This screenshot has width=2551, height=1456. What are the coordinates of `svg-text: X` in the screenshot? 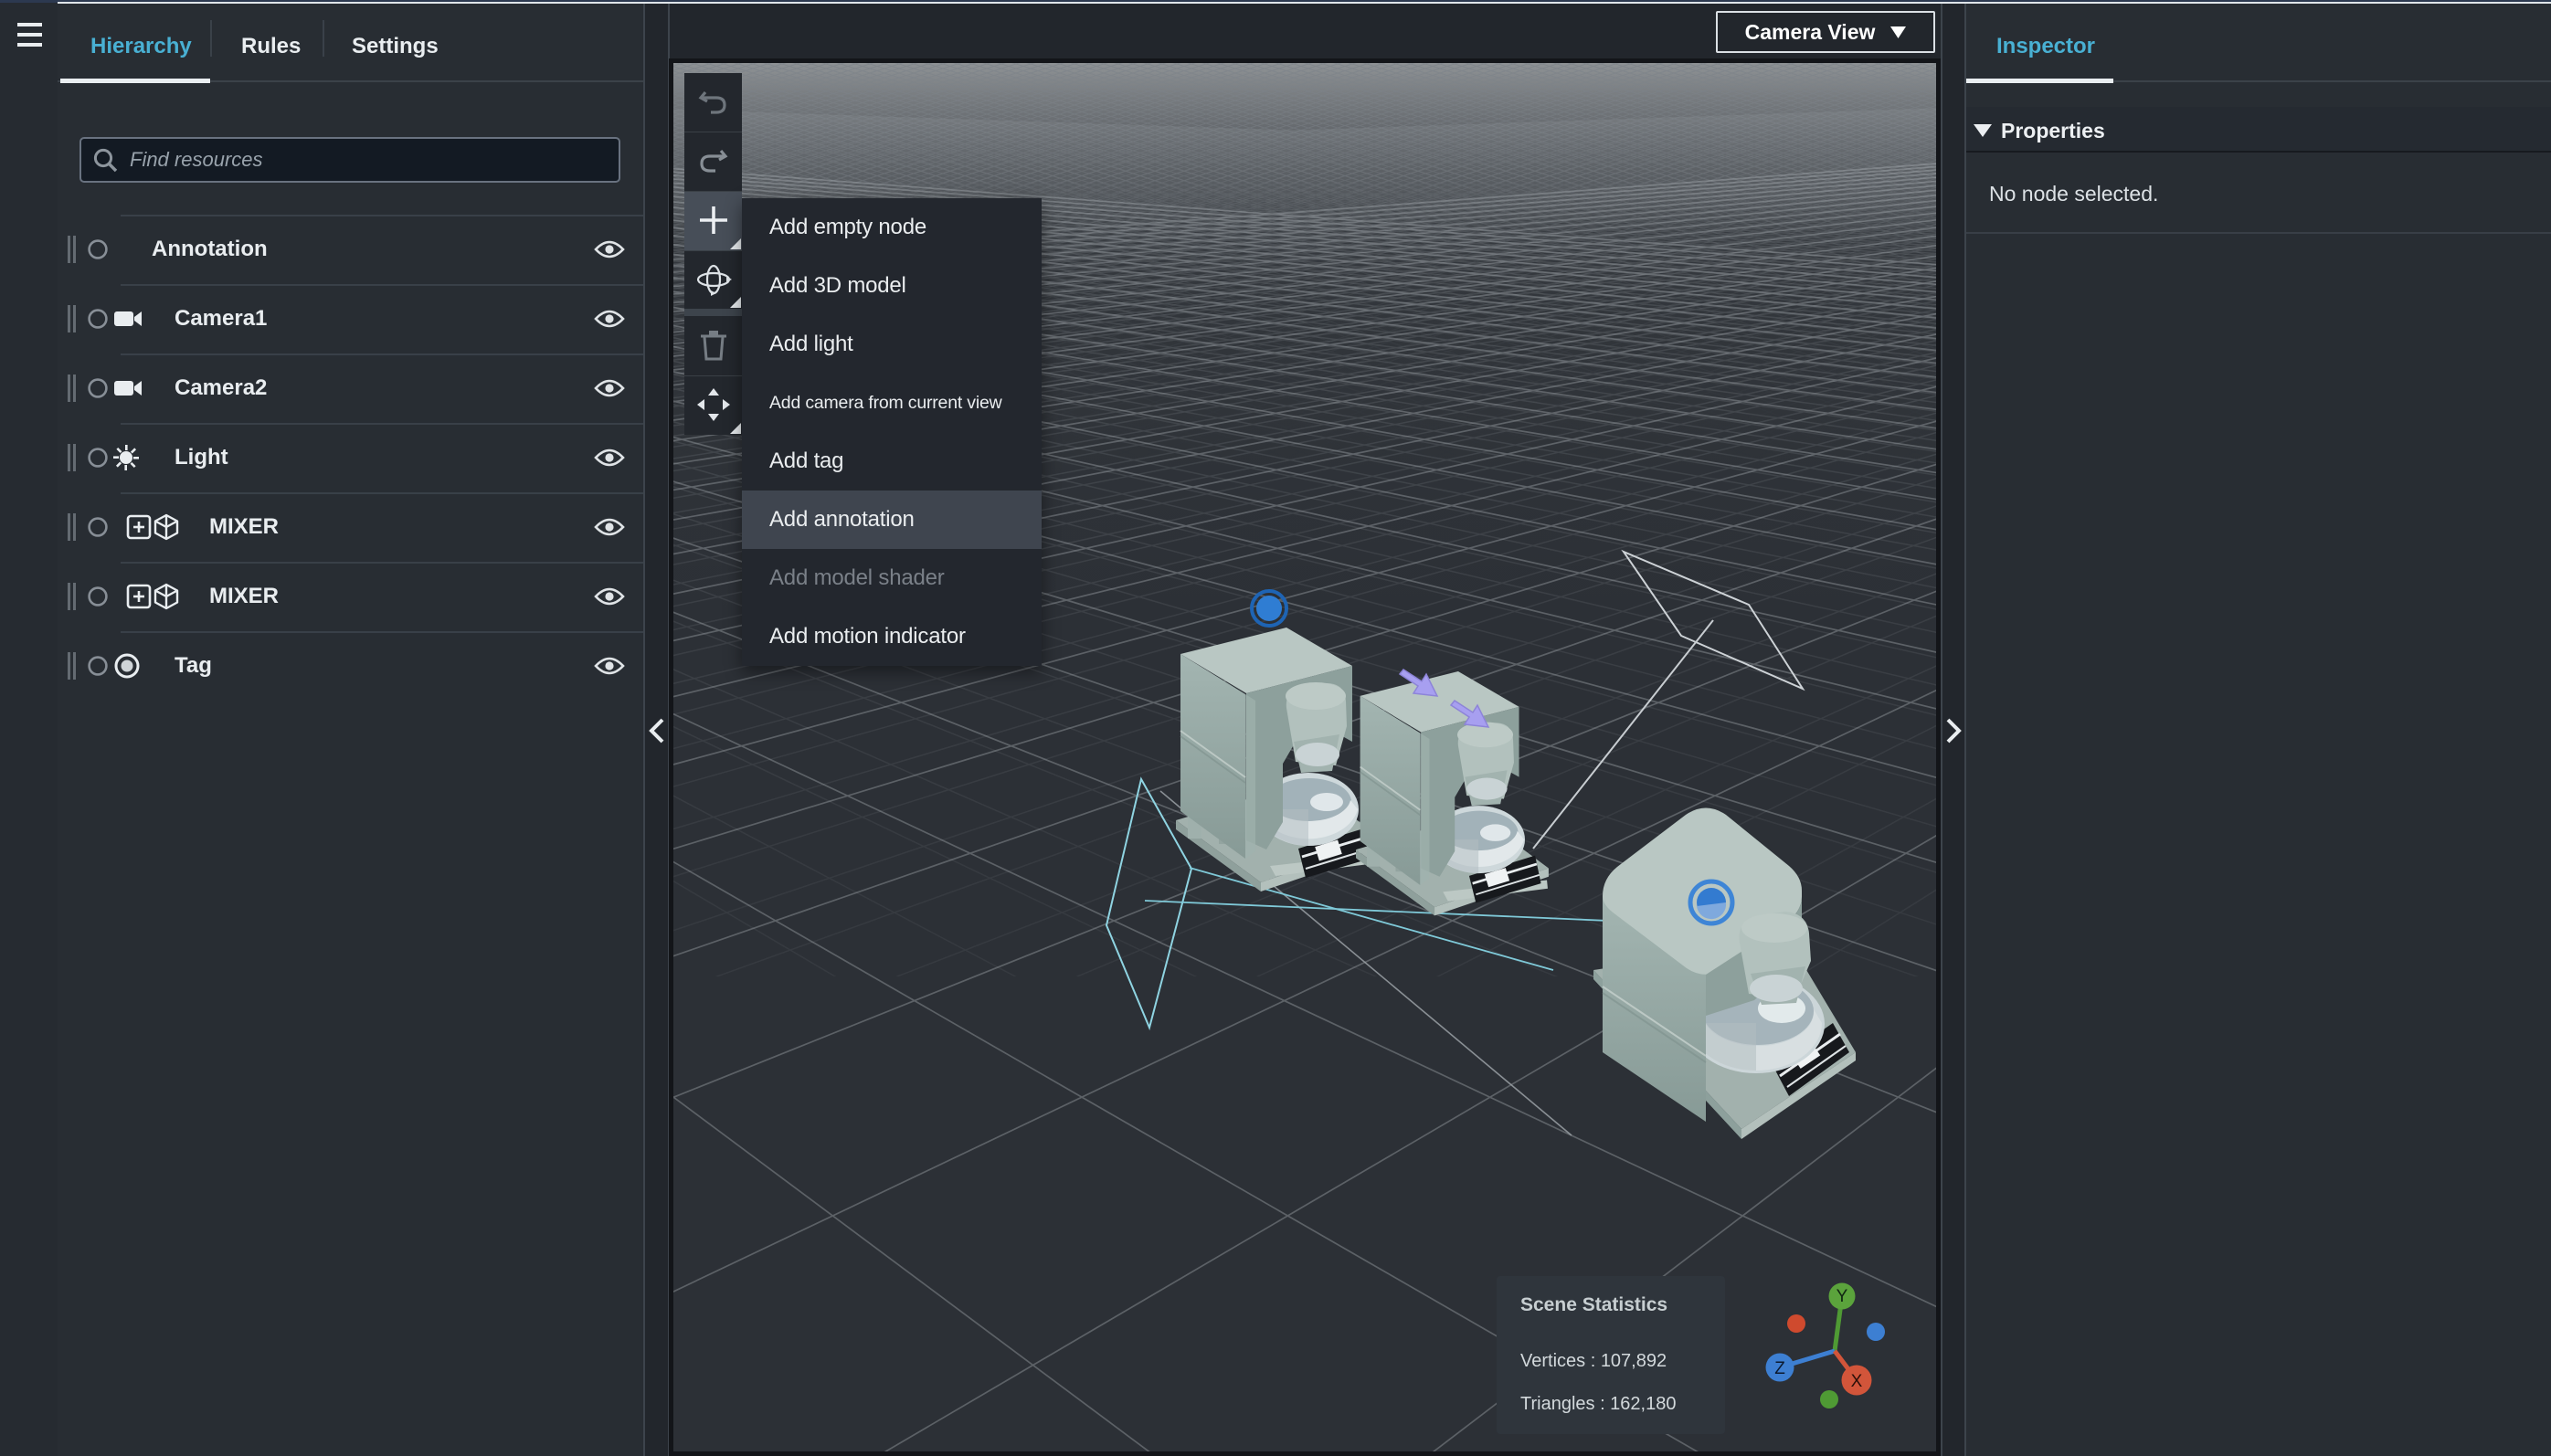 It's located at (1857, 1382).